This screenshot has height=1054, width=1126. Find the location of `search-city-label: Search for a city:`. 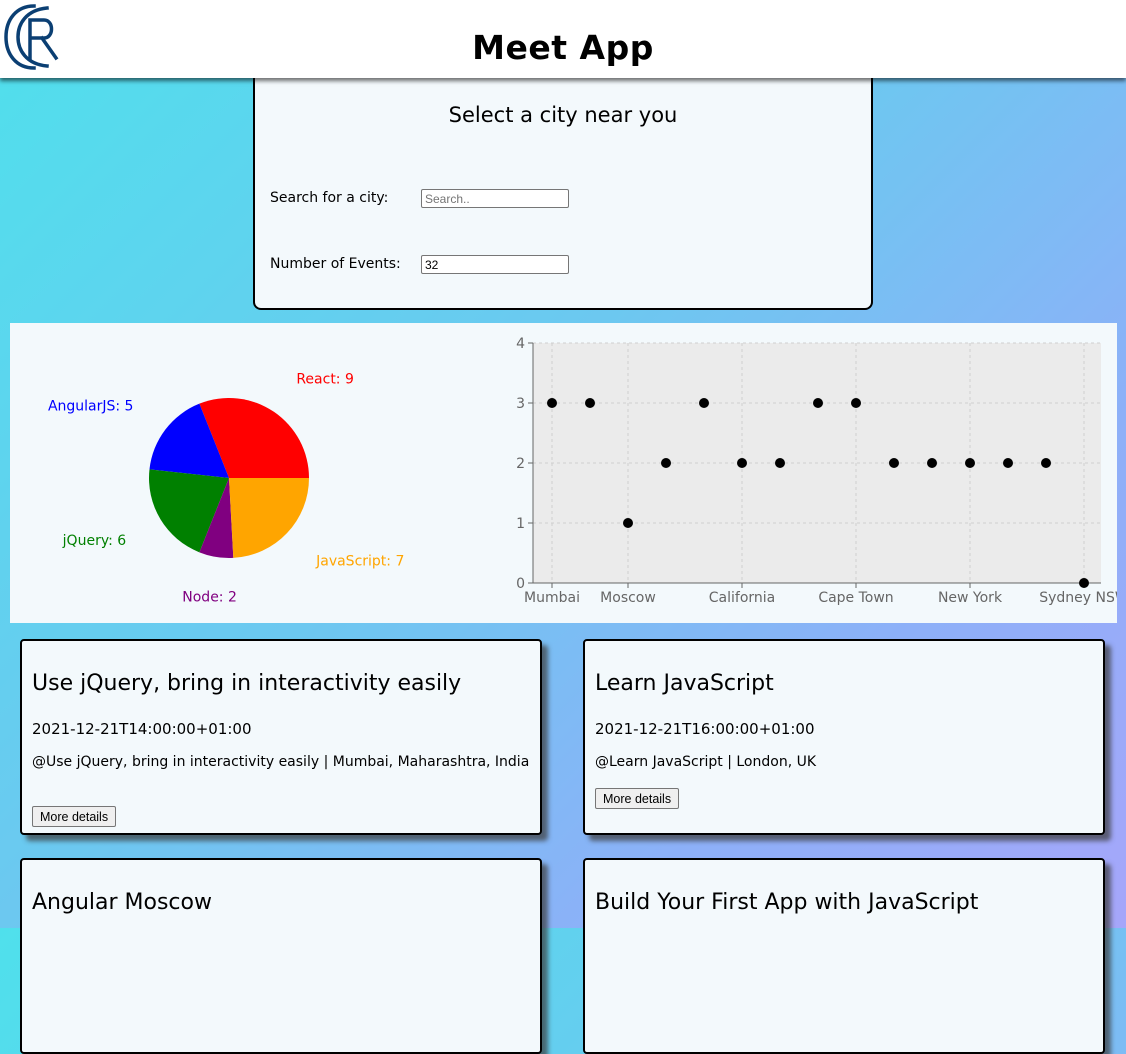

search-city-label: Search for a city: is located at coordinates (329, 198).